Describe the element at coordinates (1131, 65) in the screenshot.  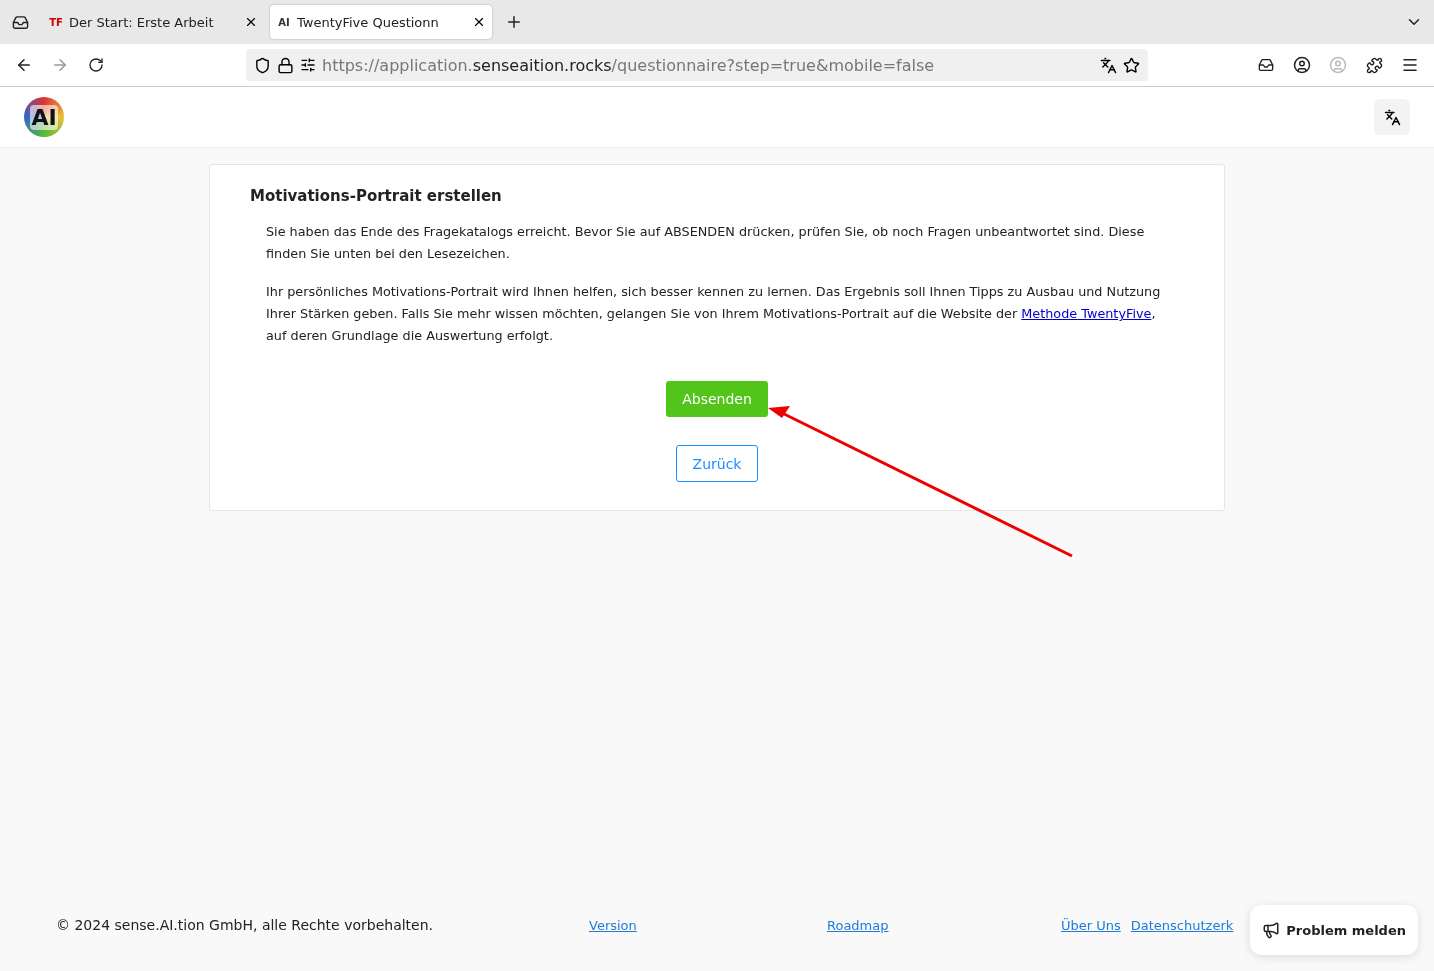
I see `star-icon` at that location.